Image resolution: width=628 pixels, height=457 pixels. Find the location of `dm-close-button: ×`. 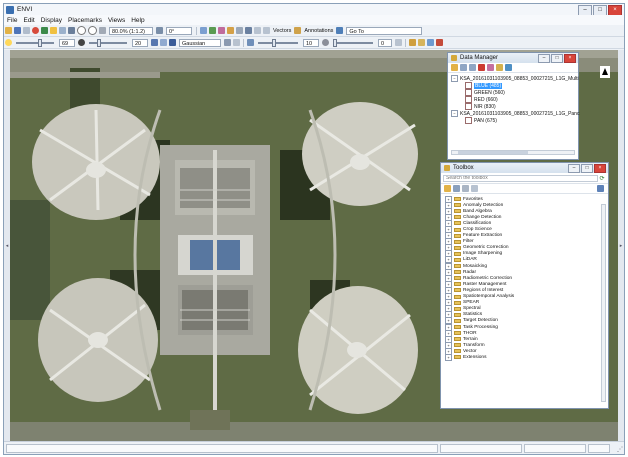

dm-close-button: × is located at coordinates (570, 58).